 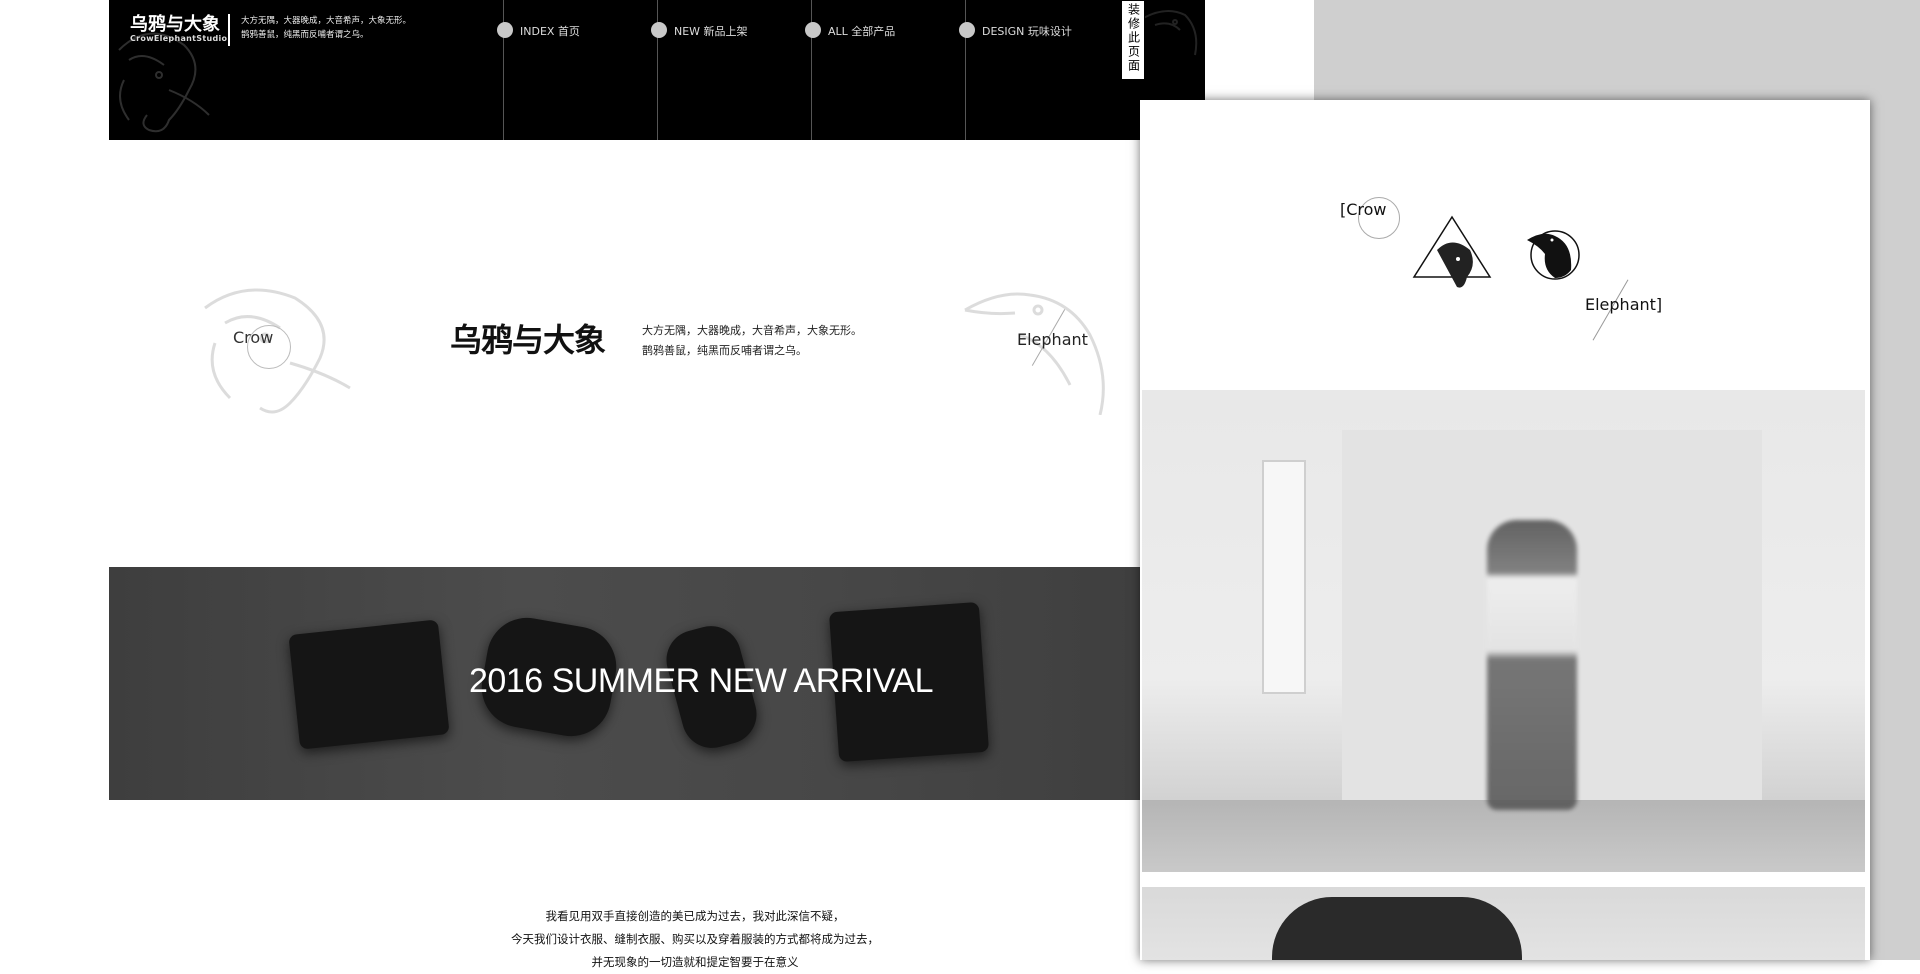 What do you see at coordinates (1284, 577) in the screenshot?
I see `room-window` at bounding box center [1284, 577].